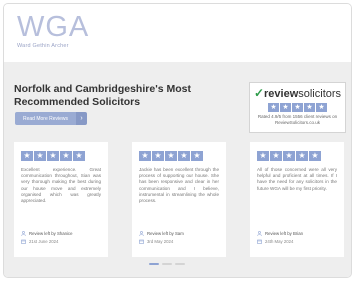 Image resolution: width=357 pixels, height=281 pixels. Describe the element at coordinates (160, 241) in the screenshot. I see `testimonial-date: 3rd May 2024` at that location.